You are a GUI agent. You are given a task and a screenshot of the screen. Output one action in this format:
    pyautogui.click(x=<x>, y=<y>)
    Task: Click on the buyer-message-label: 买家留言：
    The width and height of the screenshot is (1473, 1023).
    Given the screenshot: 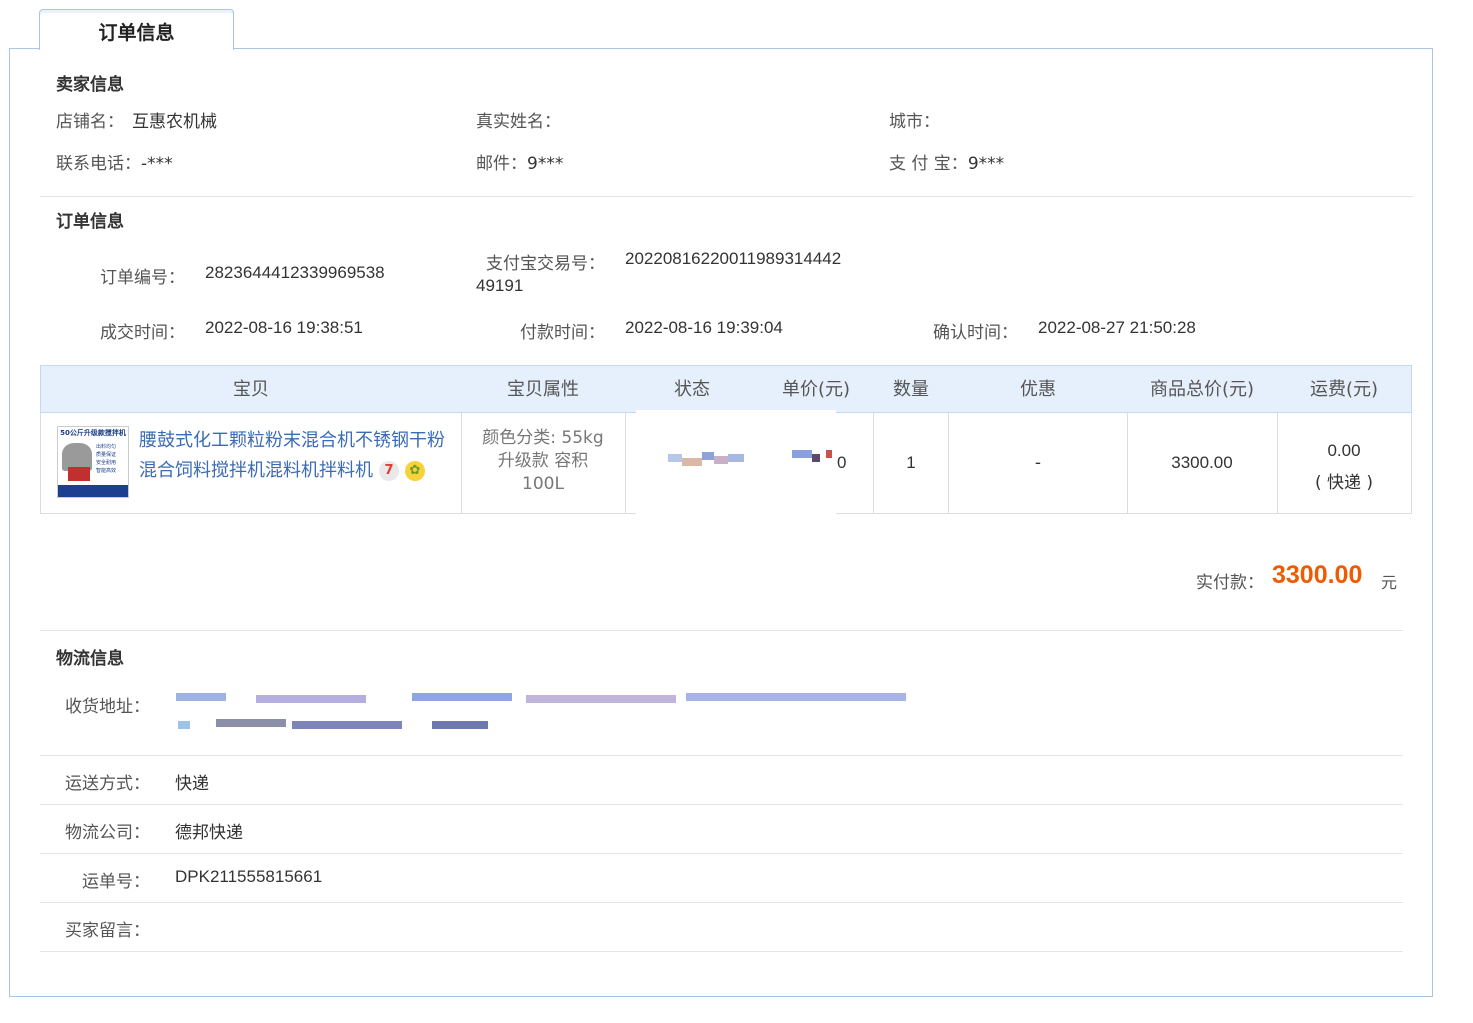 What is the action you would take?
    pyautogui.click(x=107, y=931)
    